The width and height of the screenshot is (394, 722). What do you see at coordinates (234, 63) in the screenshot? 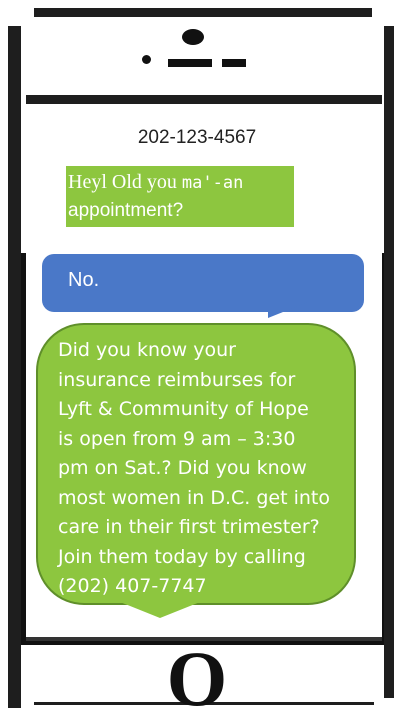
I see `earpiece-speaker-segment-icon` at bounding box center [234, 63].